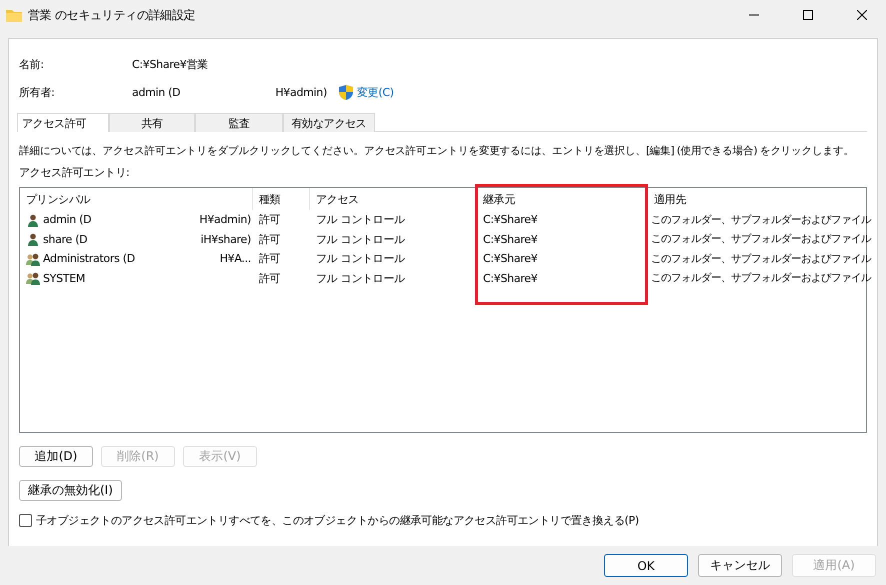 The image size is (886, 585). I want to click on checkbox, so click(25, 520).